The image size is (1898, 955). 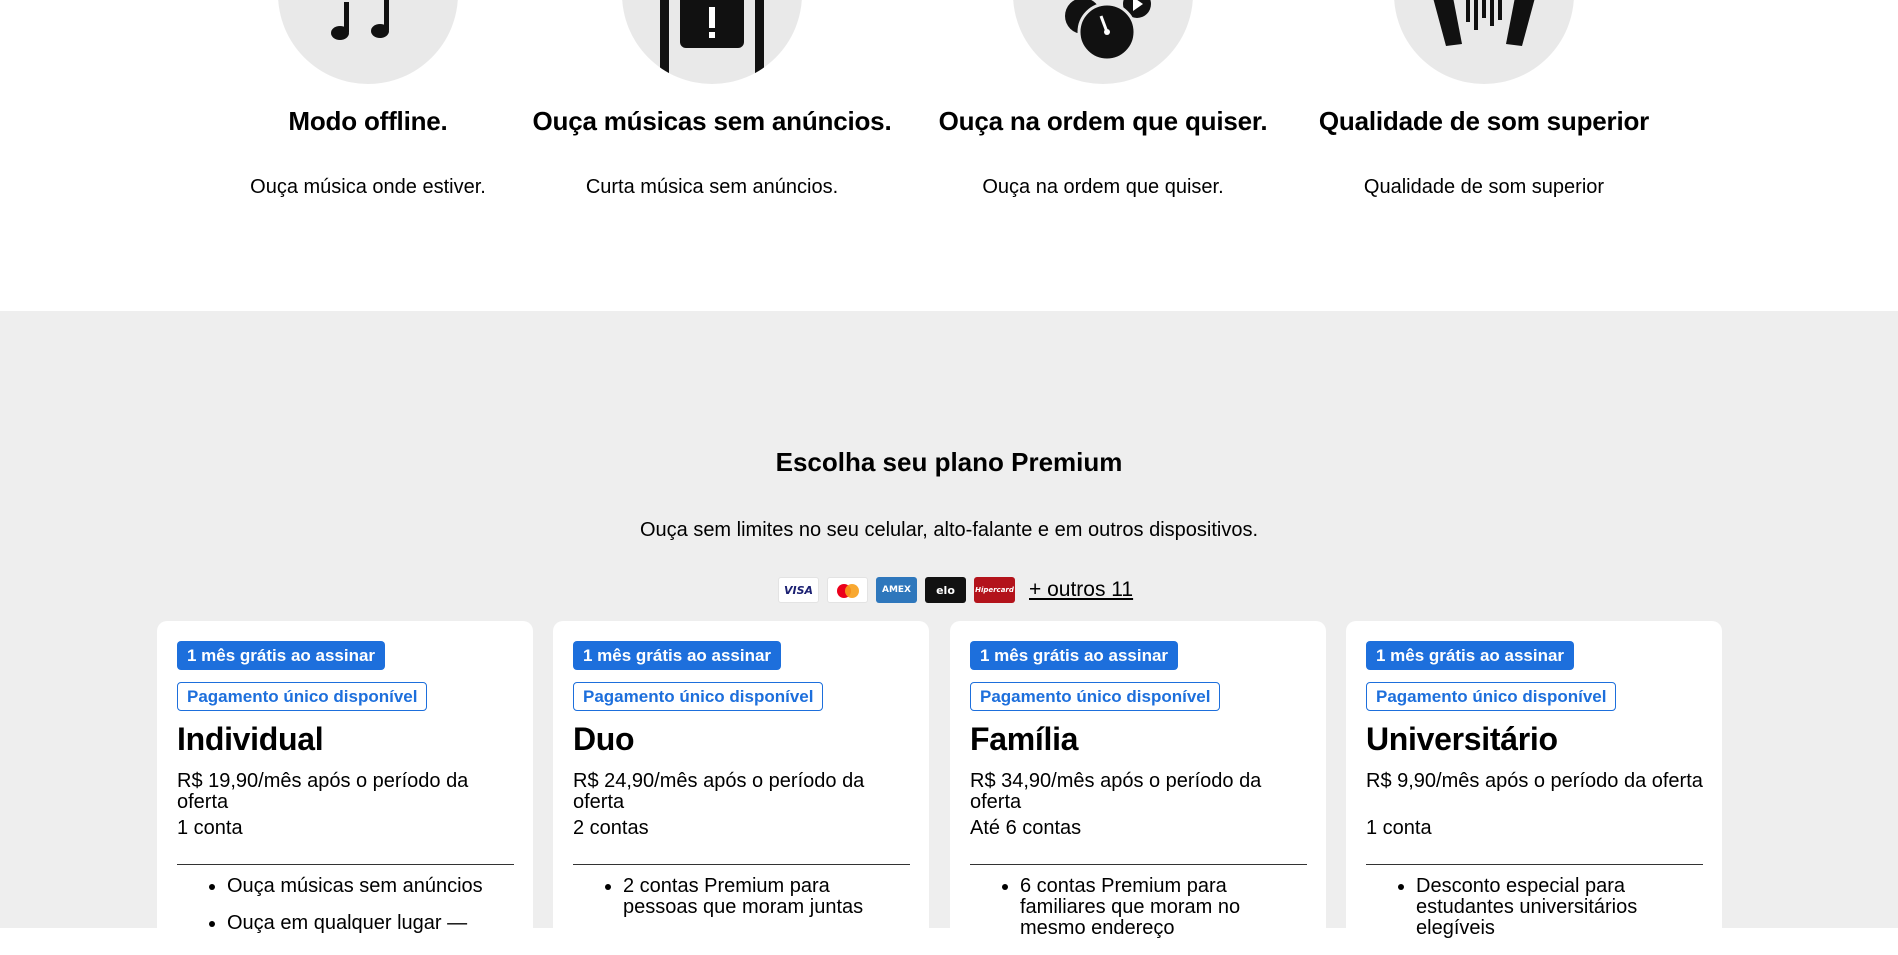 I want to click on plan-name: Individual, so click(x=250, y=739).